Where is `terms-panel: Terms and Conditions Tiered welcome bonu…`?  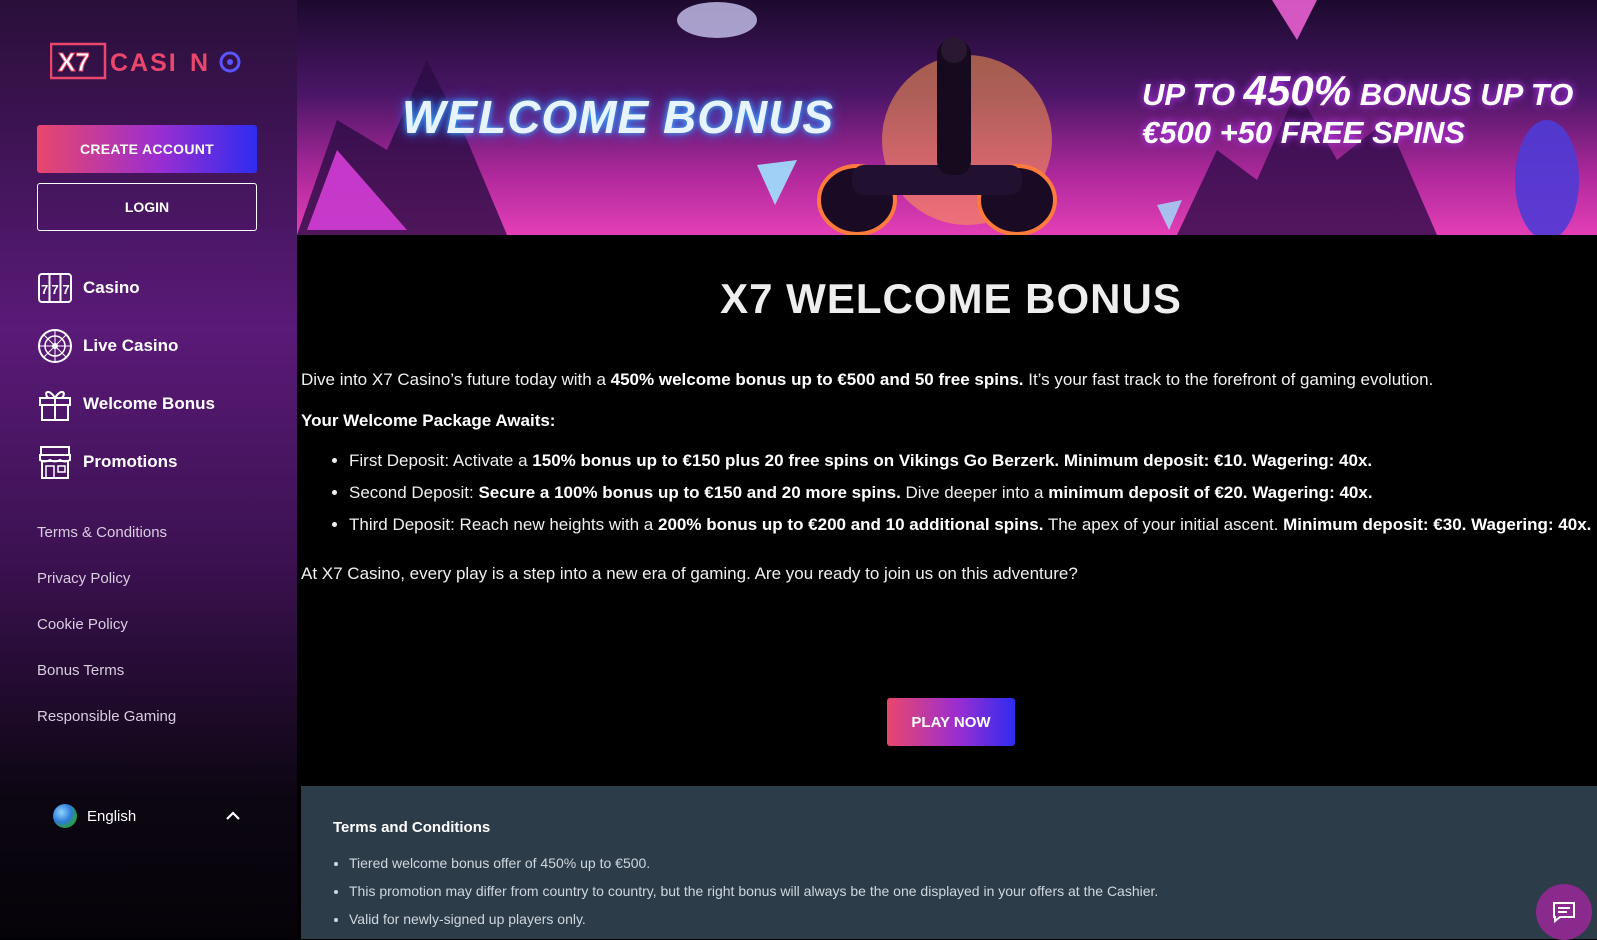
terms-panel: Terms and Conditions Tiered welcome bonu… is located at coordinates (949, 862).